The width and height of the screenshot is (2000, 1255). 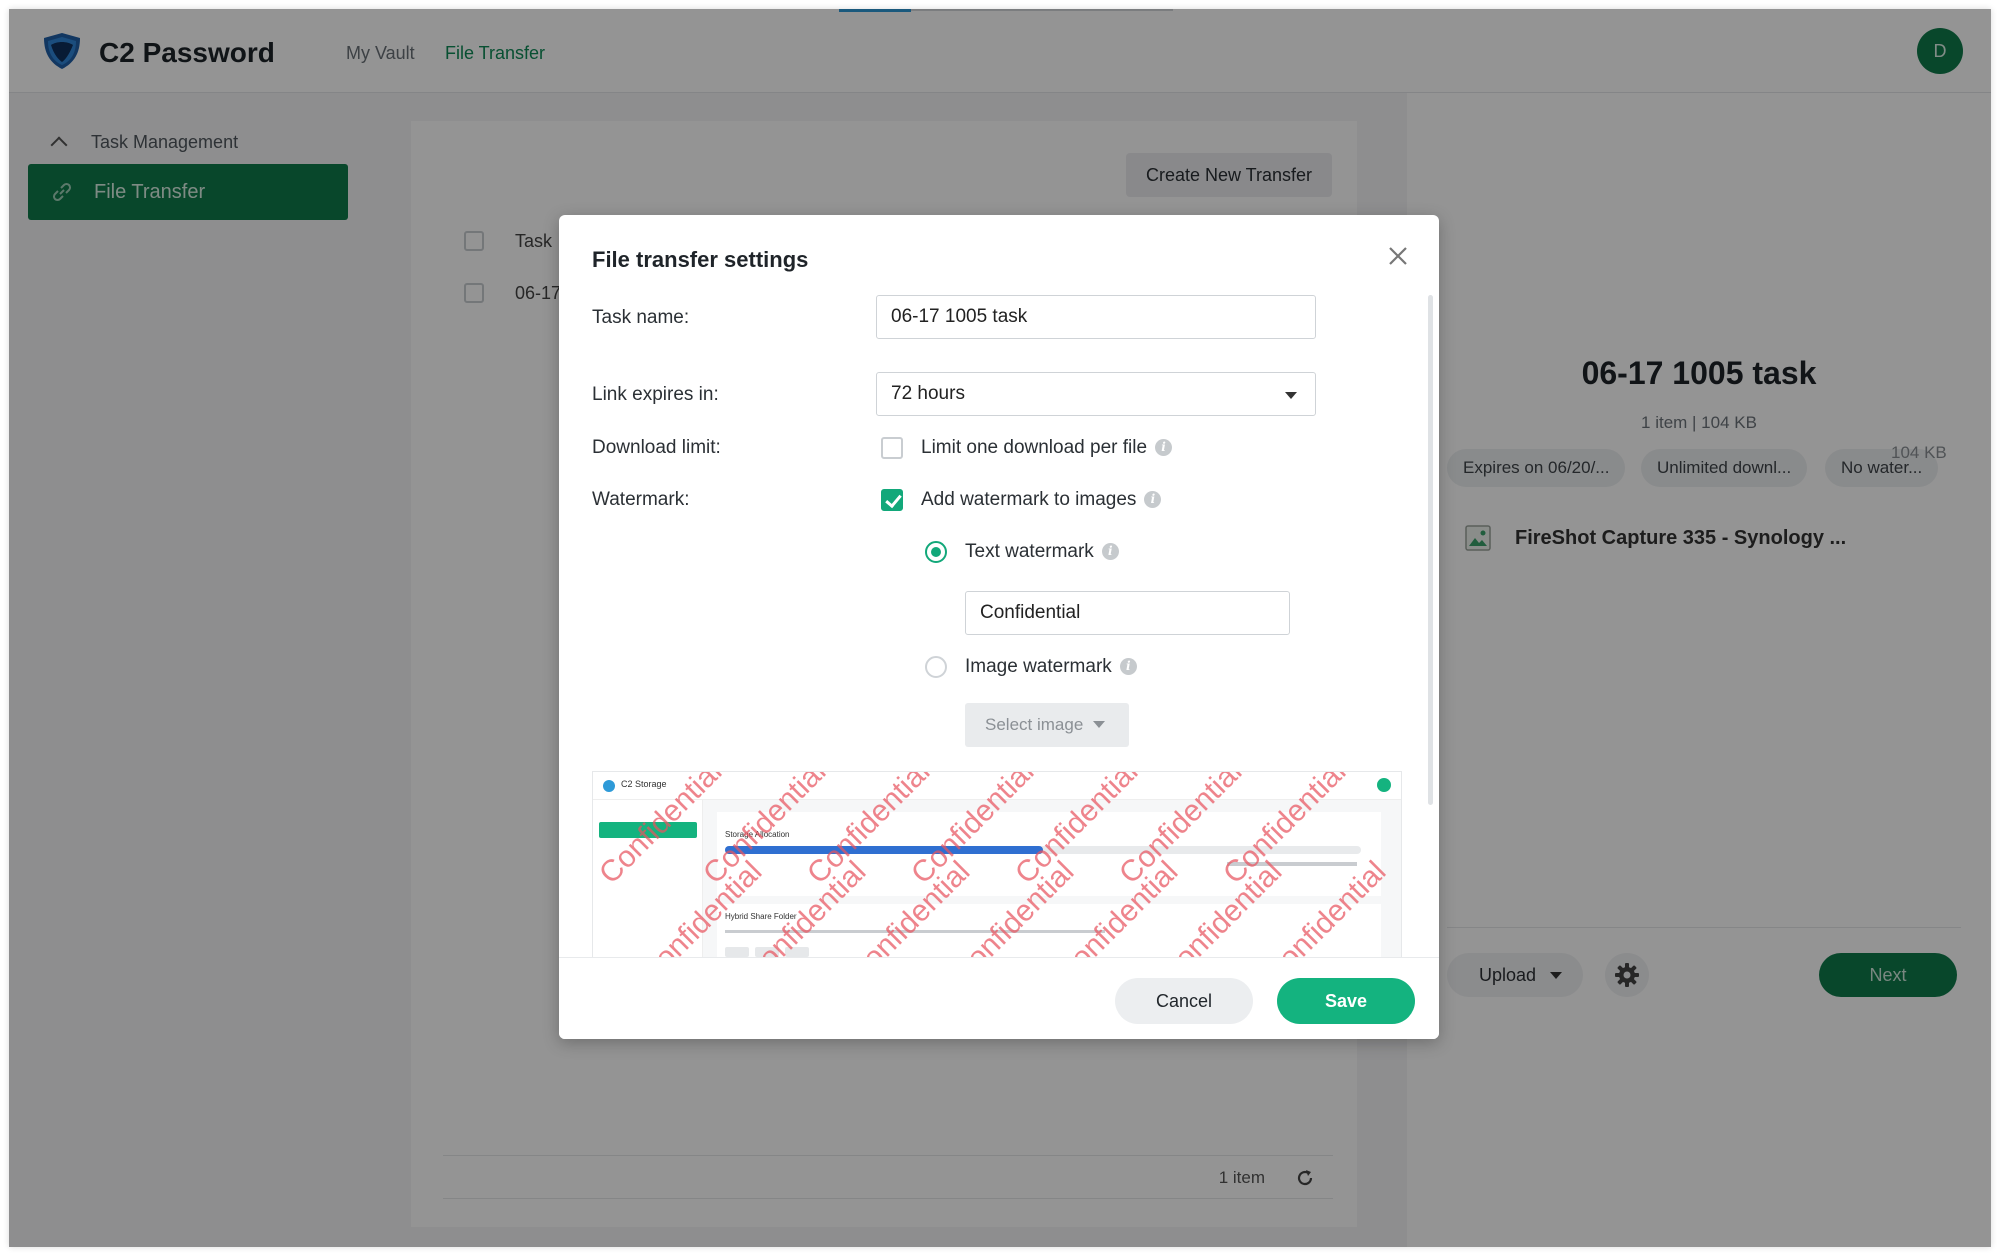 What do you see at coordinates (1398, 256) in the screenshot?
I see `close-icon` at bounding box center [1398, 256].